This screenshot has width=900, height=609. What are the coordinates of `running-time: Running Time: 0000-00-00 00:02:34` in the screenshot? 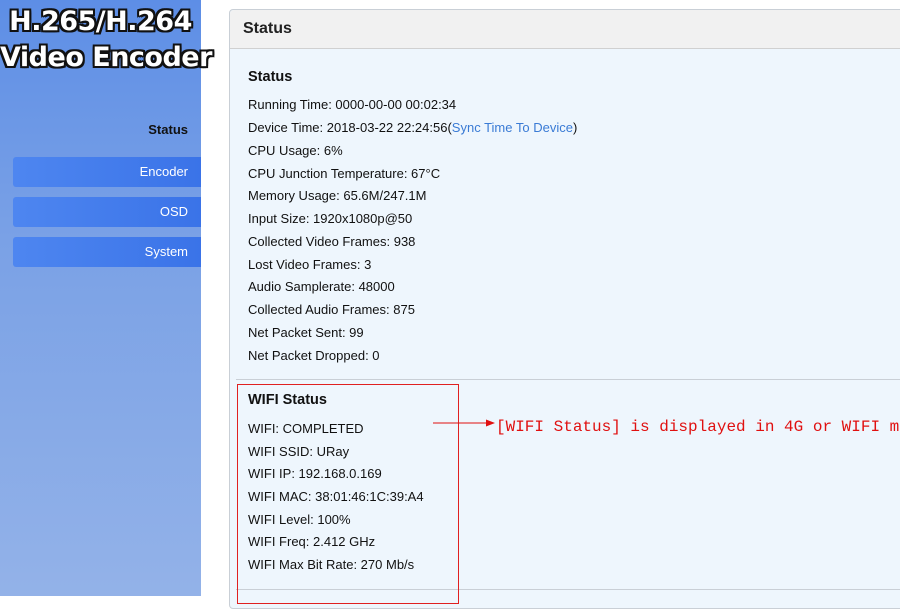 It's located at (352, 104).